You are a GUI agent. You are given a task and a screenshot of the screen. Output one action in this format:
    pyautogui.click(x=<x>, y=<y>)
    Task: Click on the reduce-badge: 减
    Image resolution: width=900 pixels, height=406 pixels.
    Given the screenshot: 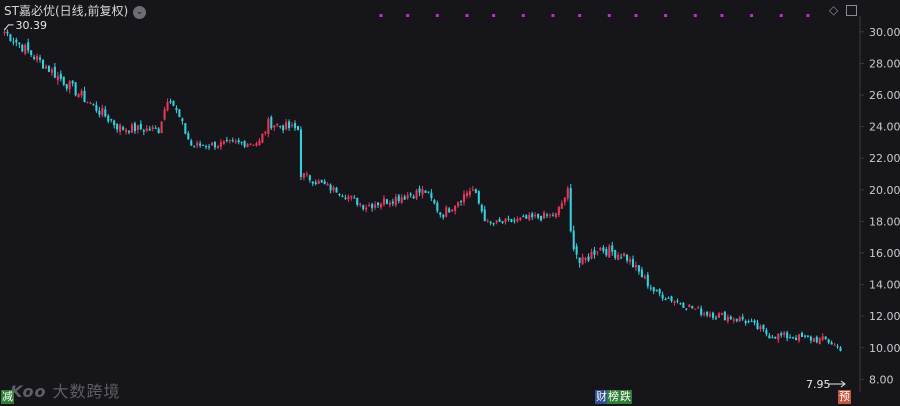 What is the action you would take?
    pyautogui.click(x=7, y=397)
    